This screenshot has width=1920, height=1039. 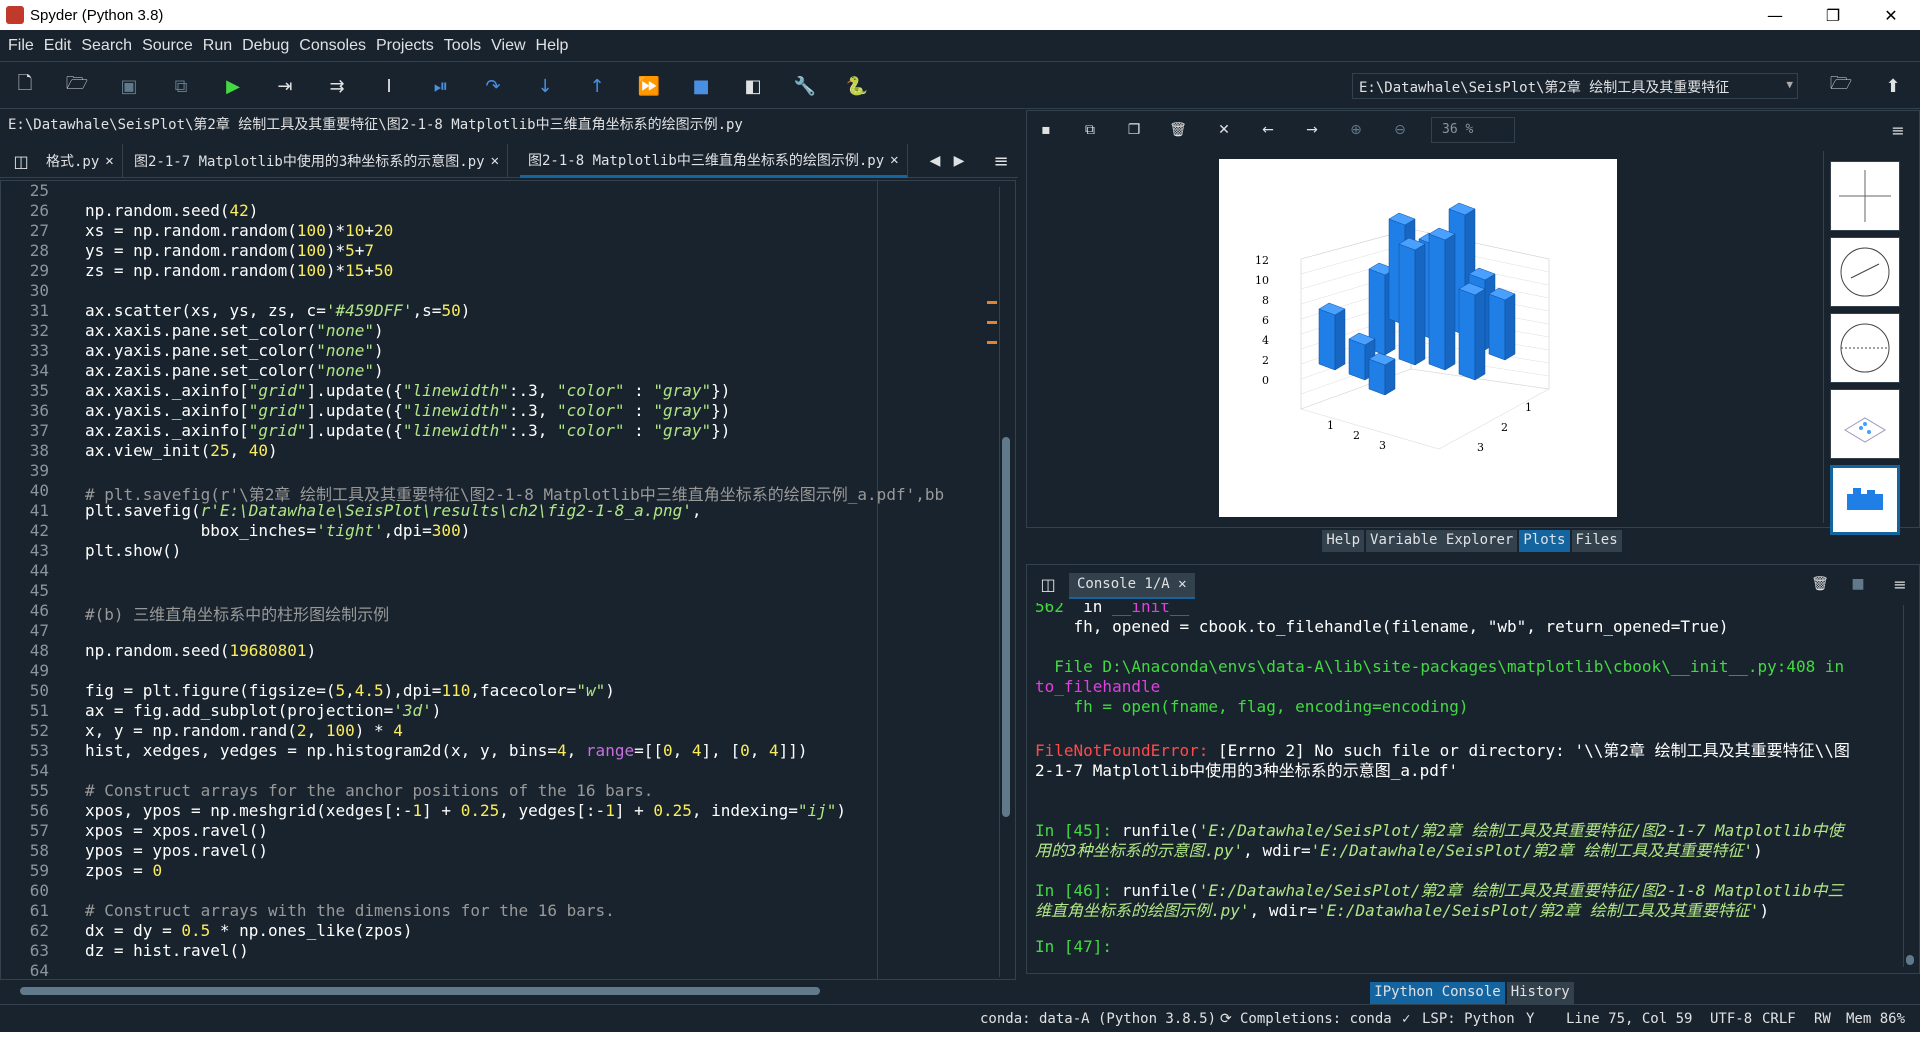 I want to click on close-tab-icon: ✕, so click(x=109, y=161).